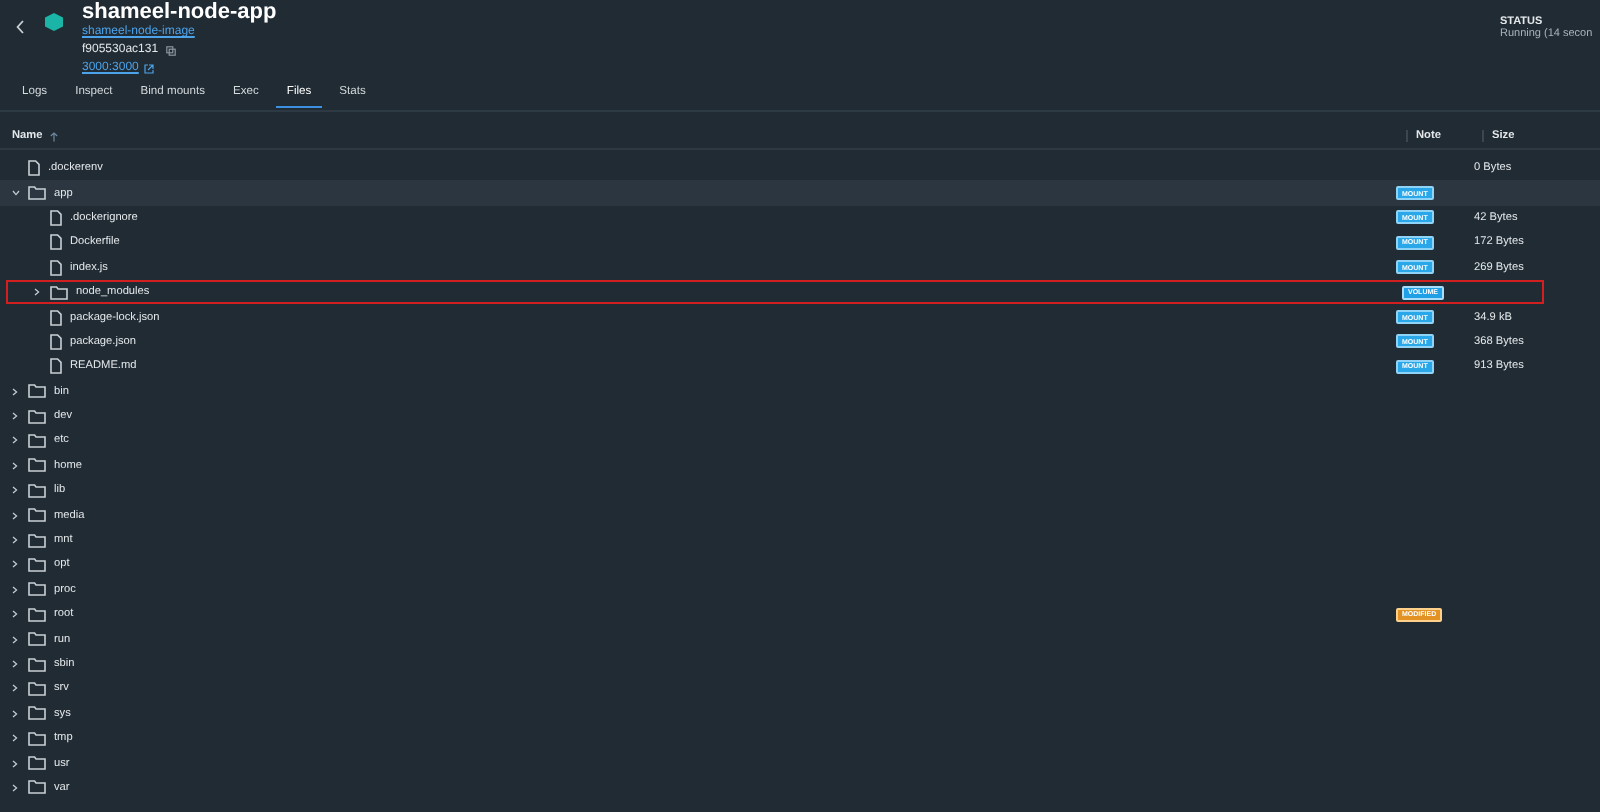 This screenshot has height=812, width=1600. Describe the element at coordinates (149, 69) in the screenshot. I see `external-link-icon` at that location.